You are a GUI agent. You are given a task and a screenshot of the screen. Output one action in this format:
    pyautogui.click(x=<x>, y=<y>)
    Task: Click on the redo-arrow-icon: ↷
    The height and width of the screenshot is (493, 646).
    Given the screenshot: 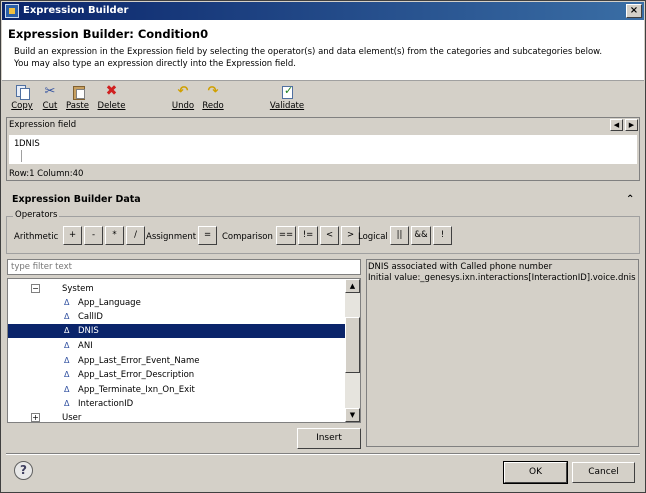 What is the action you would take?
    pyautogui.click(x=213, y=91)
    